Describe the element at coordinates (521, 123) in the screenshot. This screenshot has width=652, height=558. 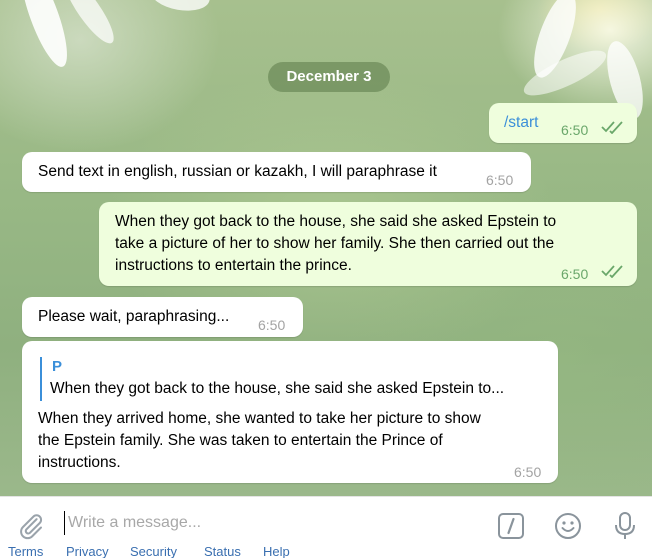
I see `bot-command-link: /start` at that location.